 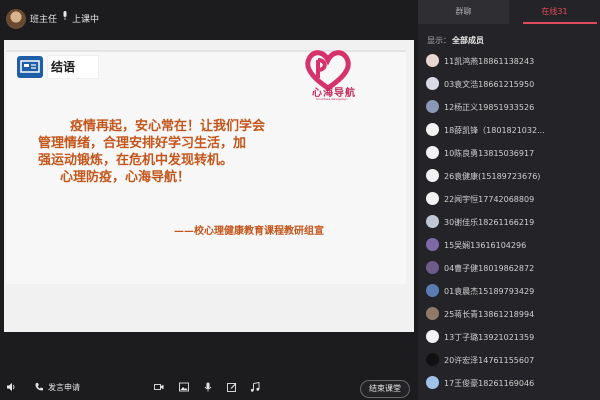 What do you see at coordinates (468, 40) in the screenshot?
I see `member-filter-select: 全部成员` at bounding box center [468, 40].